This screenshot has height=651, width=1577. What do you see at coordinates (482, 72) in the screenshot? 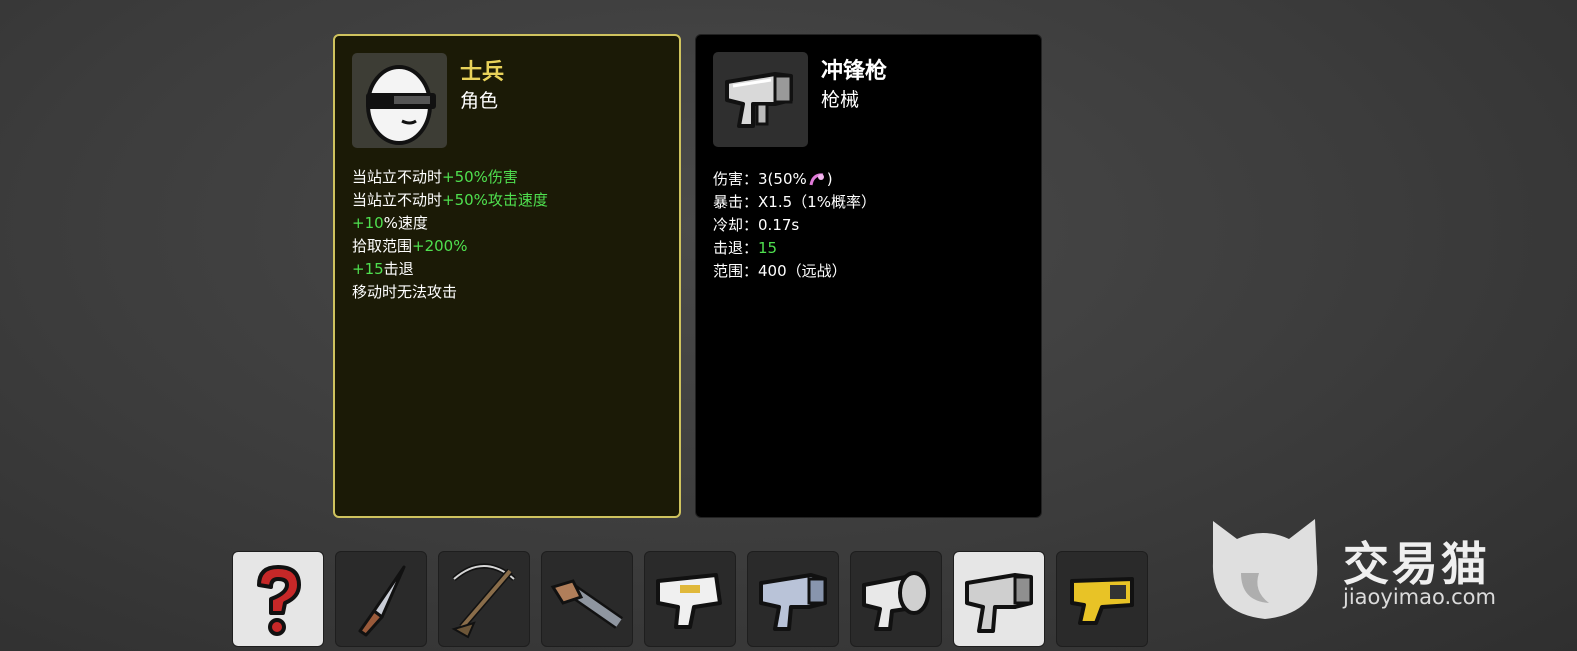
I see `character-name: 士兵` at bounding box center [482, 72].